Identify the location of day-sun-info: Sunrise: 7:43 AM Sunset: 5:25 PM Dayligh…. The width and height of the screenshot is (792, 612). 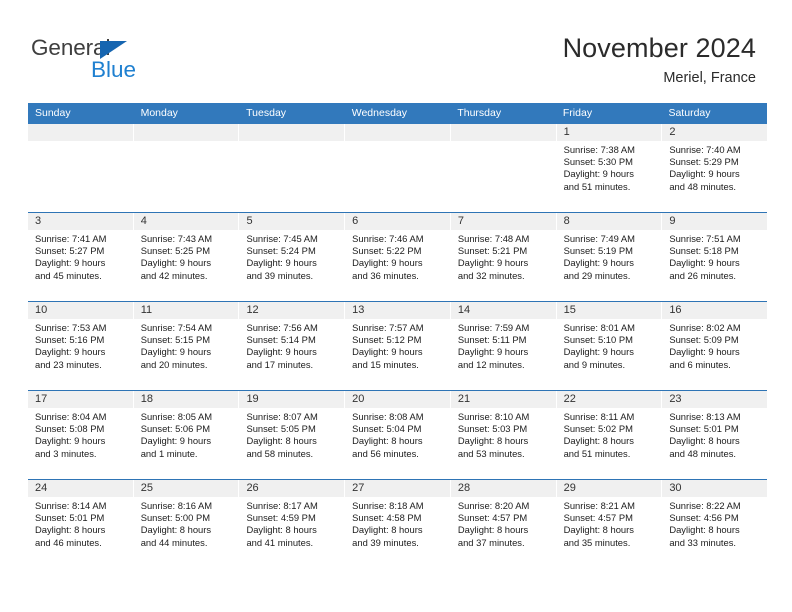
(176, 257).